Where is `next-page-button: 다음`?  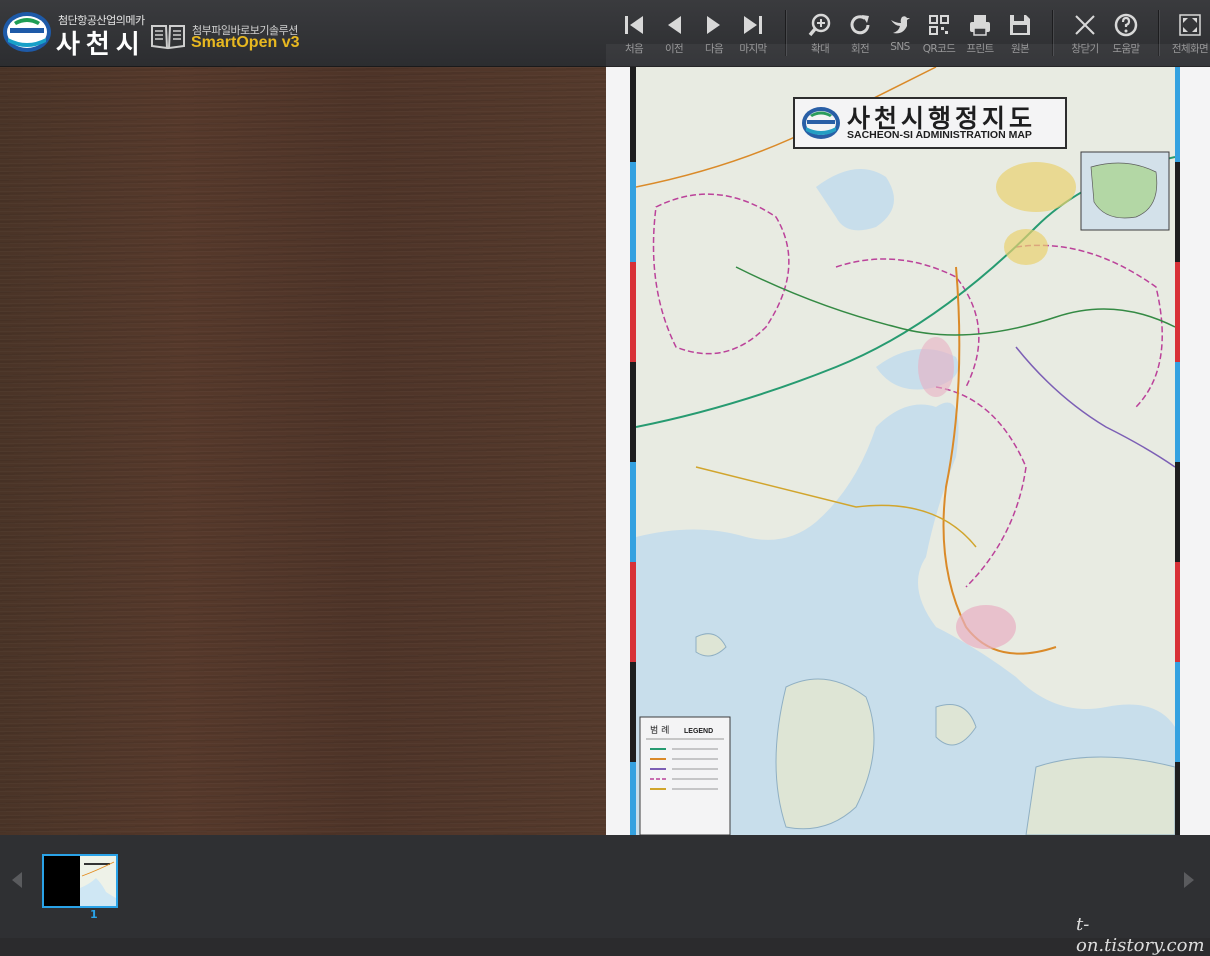 next-page-button: 다음 is located at coordinates (714, 34).